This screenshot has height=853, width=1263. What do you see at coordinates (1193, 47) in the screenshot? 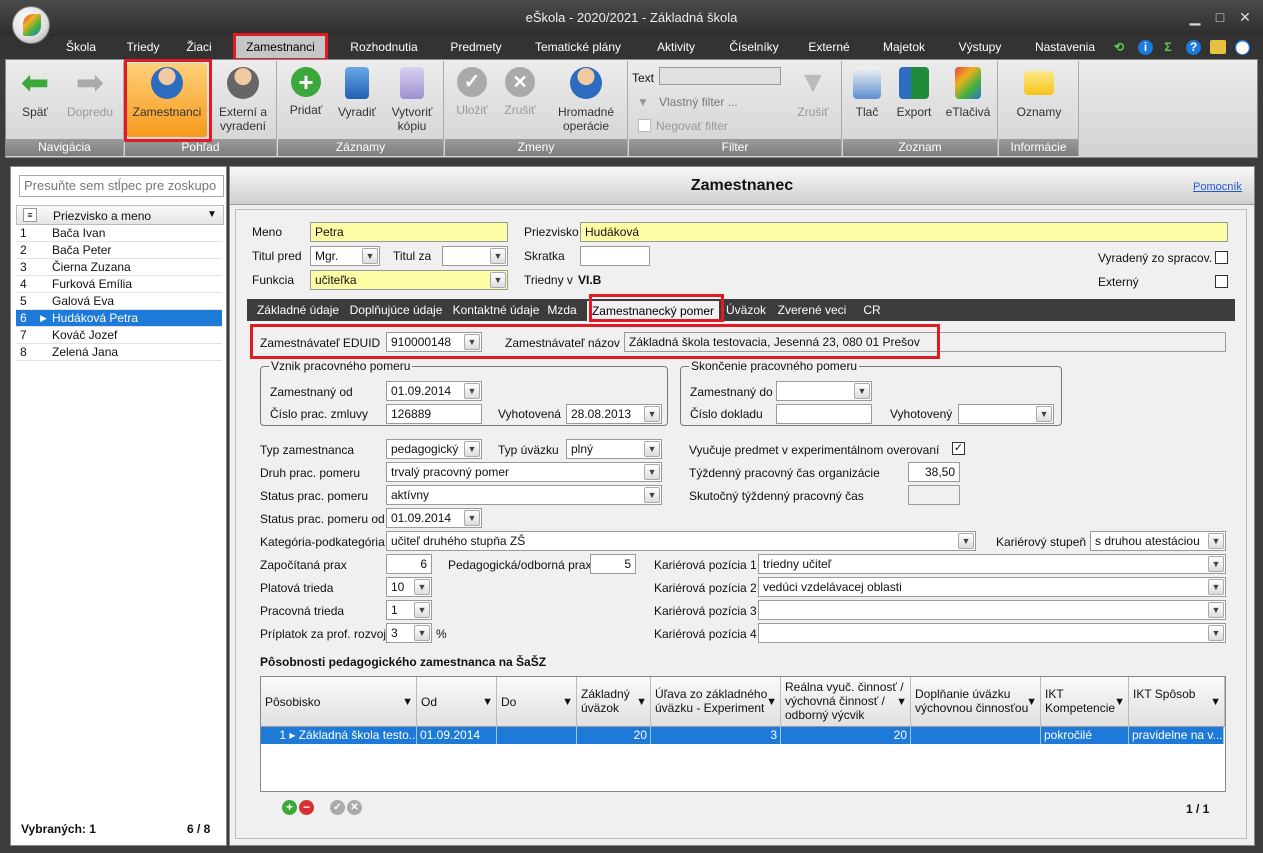
I see `help-icon: ?` at bounding box center [1193, 47].